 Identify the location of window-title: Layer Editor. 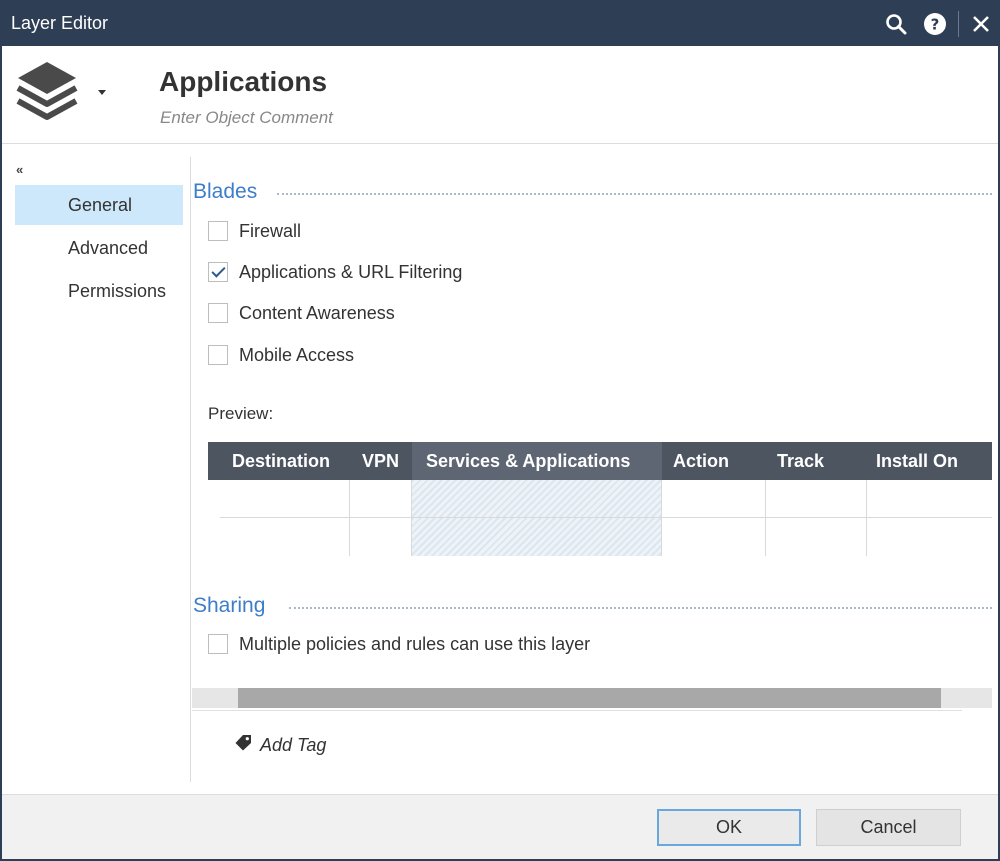
(60, 23).